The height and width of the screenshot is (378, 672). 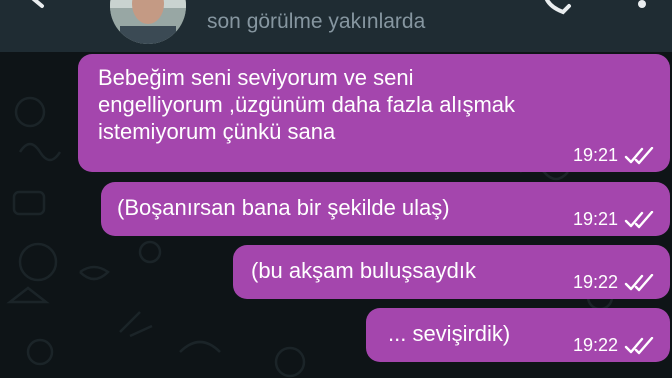 What do you see at coordinates (451, 272) in the screenshot?
I see `message-bubble: (bu akşam buluşsaydık 19:22` at bounding box center [451, 272].